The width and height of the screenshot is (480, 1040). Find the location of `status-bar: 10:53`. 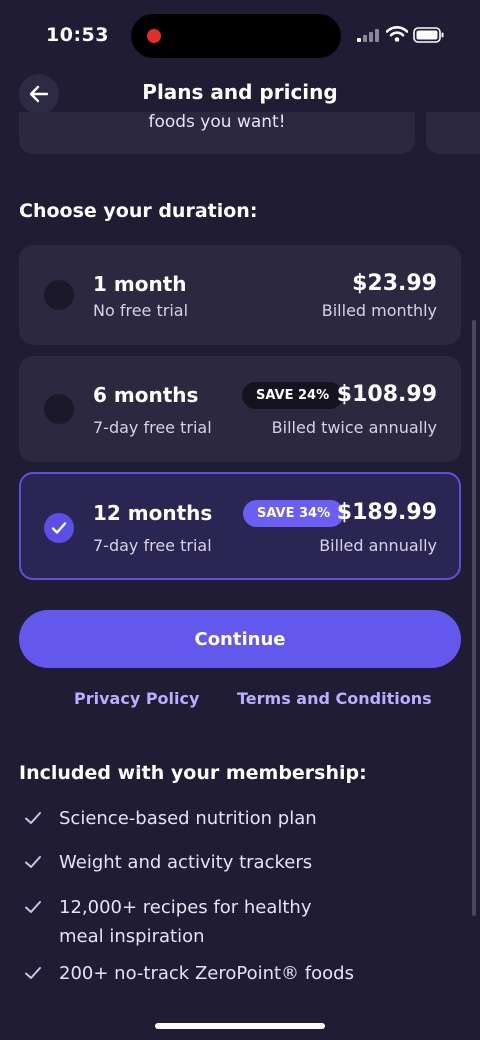

status-bar: 10:53 is located at coordinates (240, 35).